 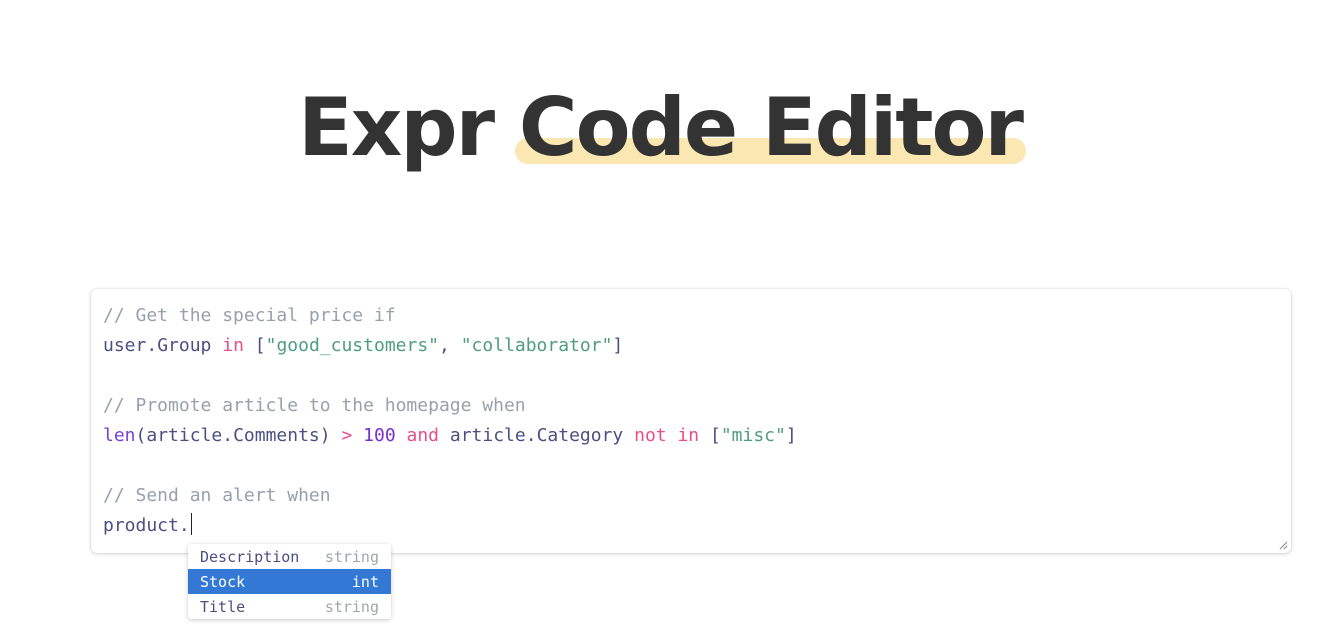 What do you see at coordinates (141, 525) in the screenshot?
I see `code-token-ident: product` at bounding box center [141, 525].